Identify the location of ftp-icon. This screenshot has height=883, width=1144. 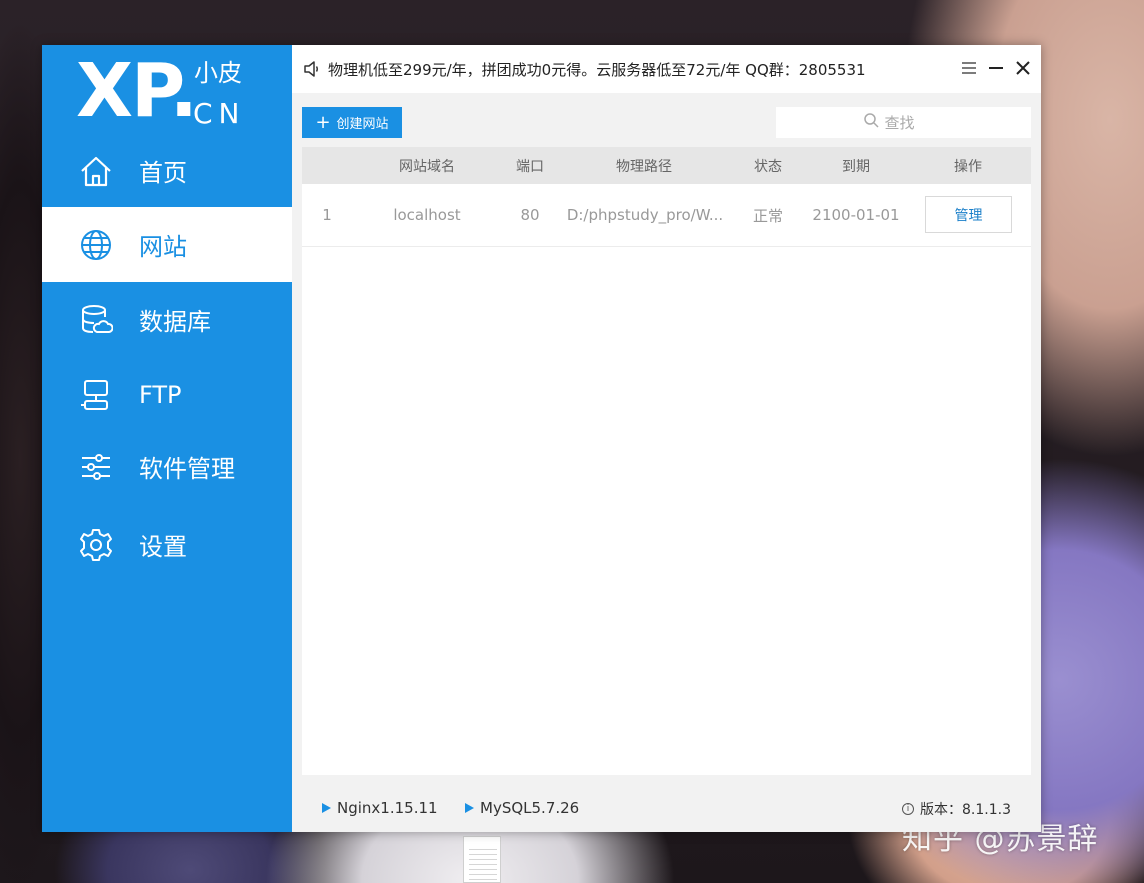
(96, 395).